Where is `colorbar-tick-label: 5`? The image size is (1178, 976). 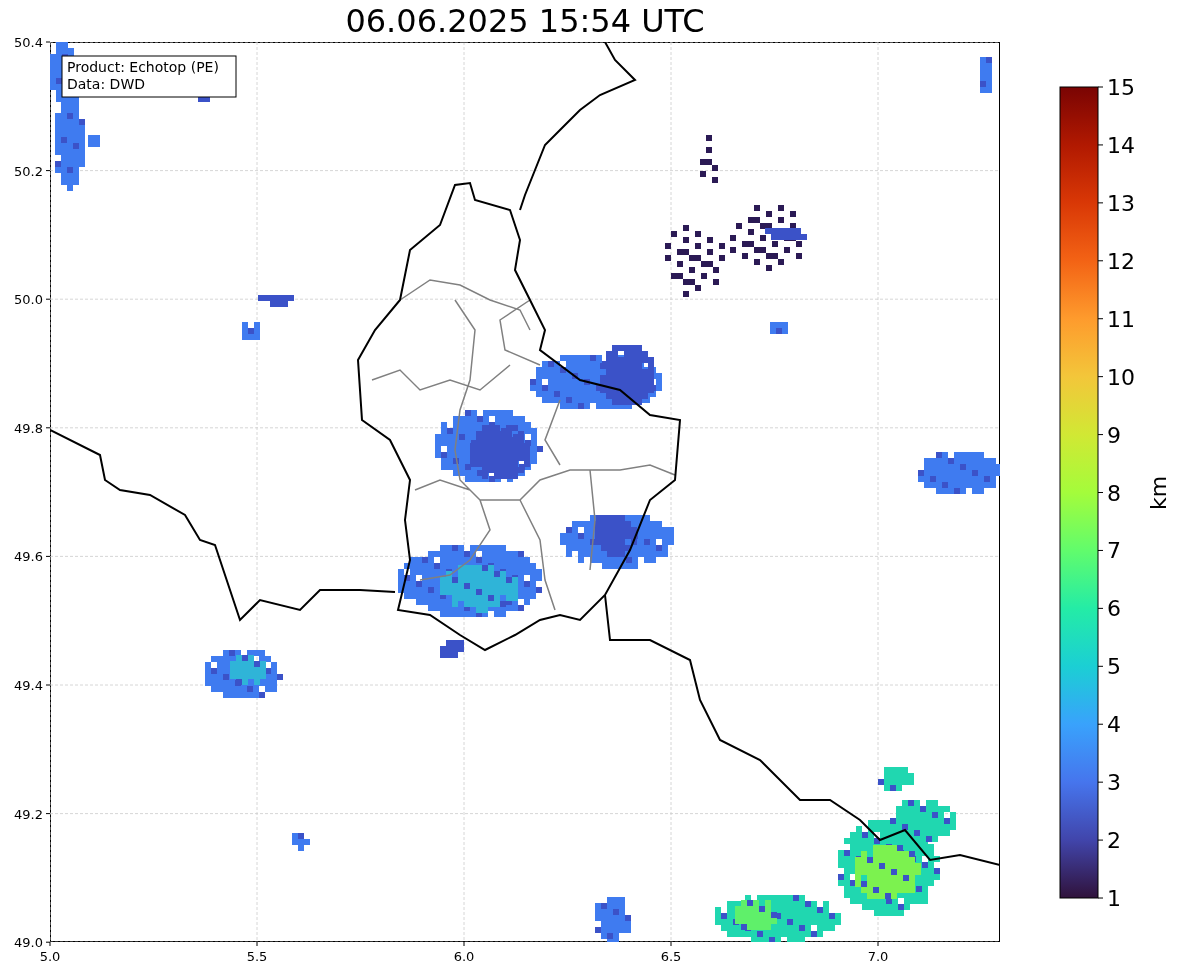 colorbar-tick-label: 5 is located at coordinates (1114, 667).